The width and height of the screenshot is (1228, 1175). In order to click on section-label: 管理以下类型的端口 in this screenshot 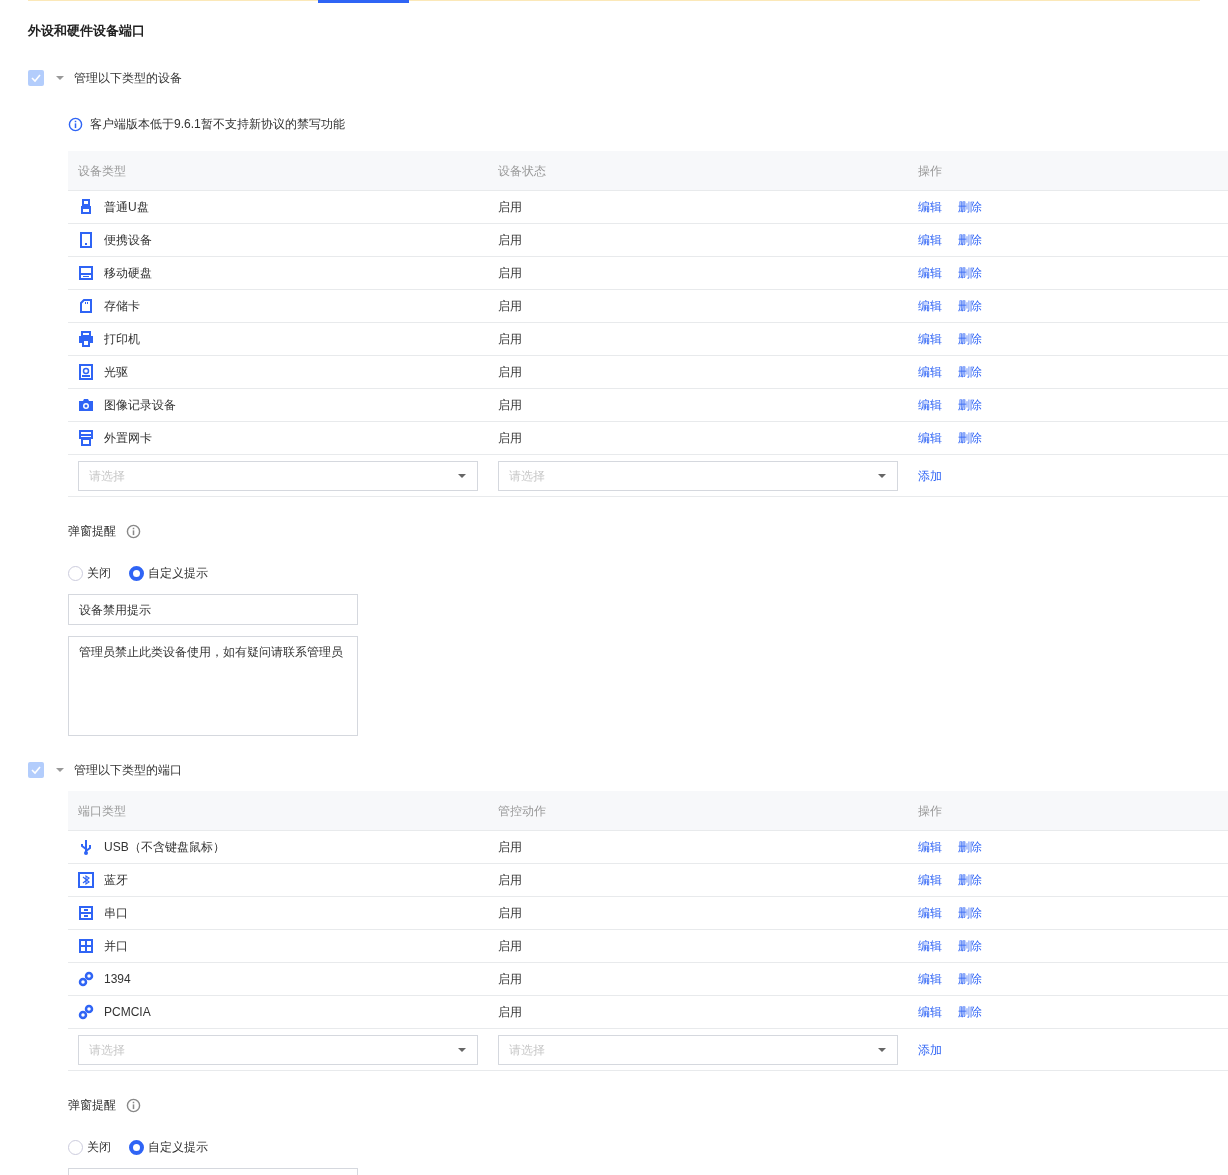, I will do `click(128, 770)`.